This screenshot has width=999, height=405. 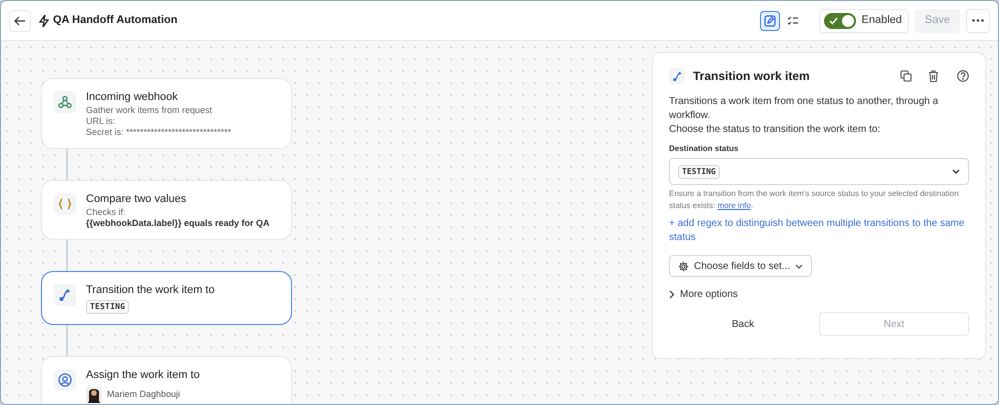 I want to click on more-info-link: more info, so click(x=734, y=205).